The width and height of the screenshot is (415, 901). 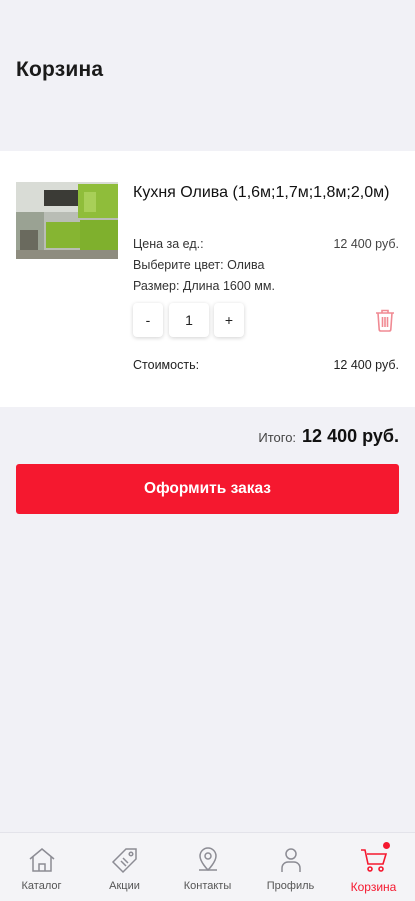 What do you see at coordinates (229, 320) in the screenshot?
I see `increase-quantity-button: +` at bounding box center [229, 320].